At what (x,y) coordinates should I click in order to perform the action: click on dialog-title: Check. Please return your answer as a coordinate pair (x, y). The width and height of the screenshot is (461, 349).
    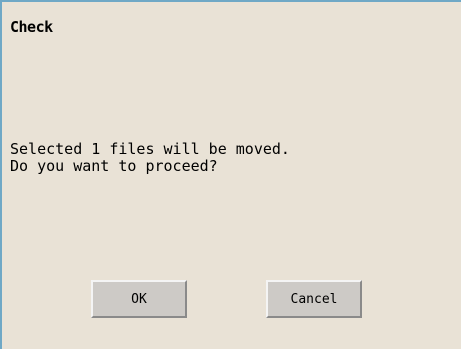
    Looking at the image, I should click on (31, 27).